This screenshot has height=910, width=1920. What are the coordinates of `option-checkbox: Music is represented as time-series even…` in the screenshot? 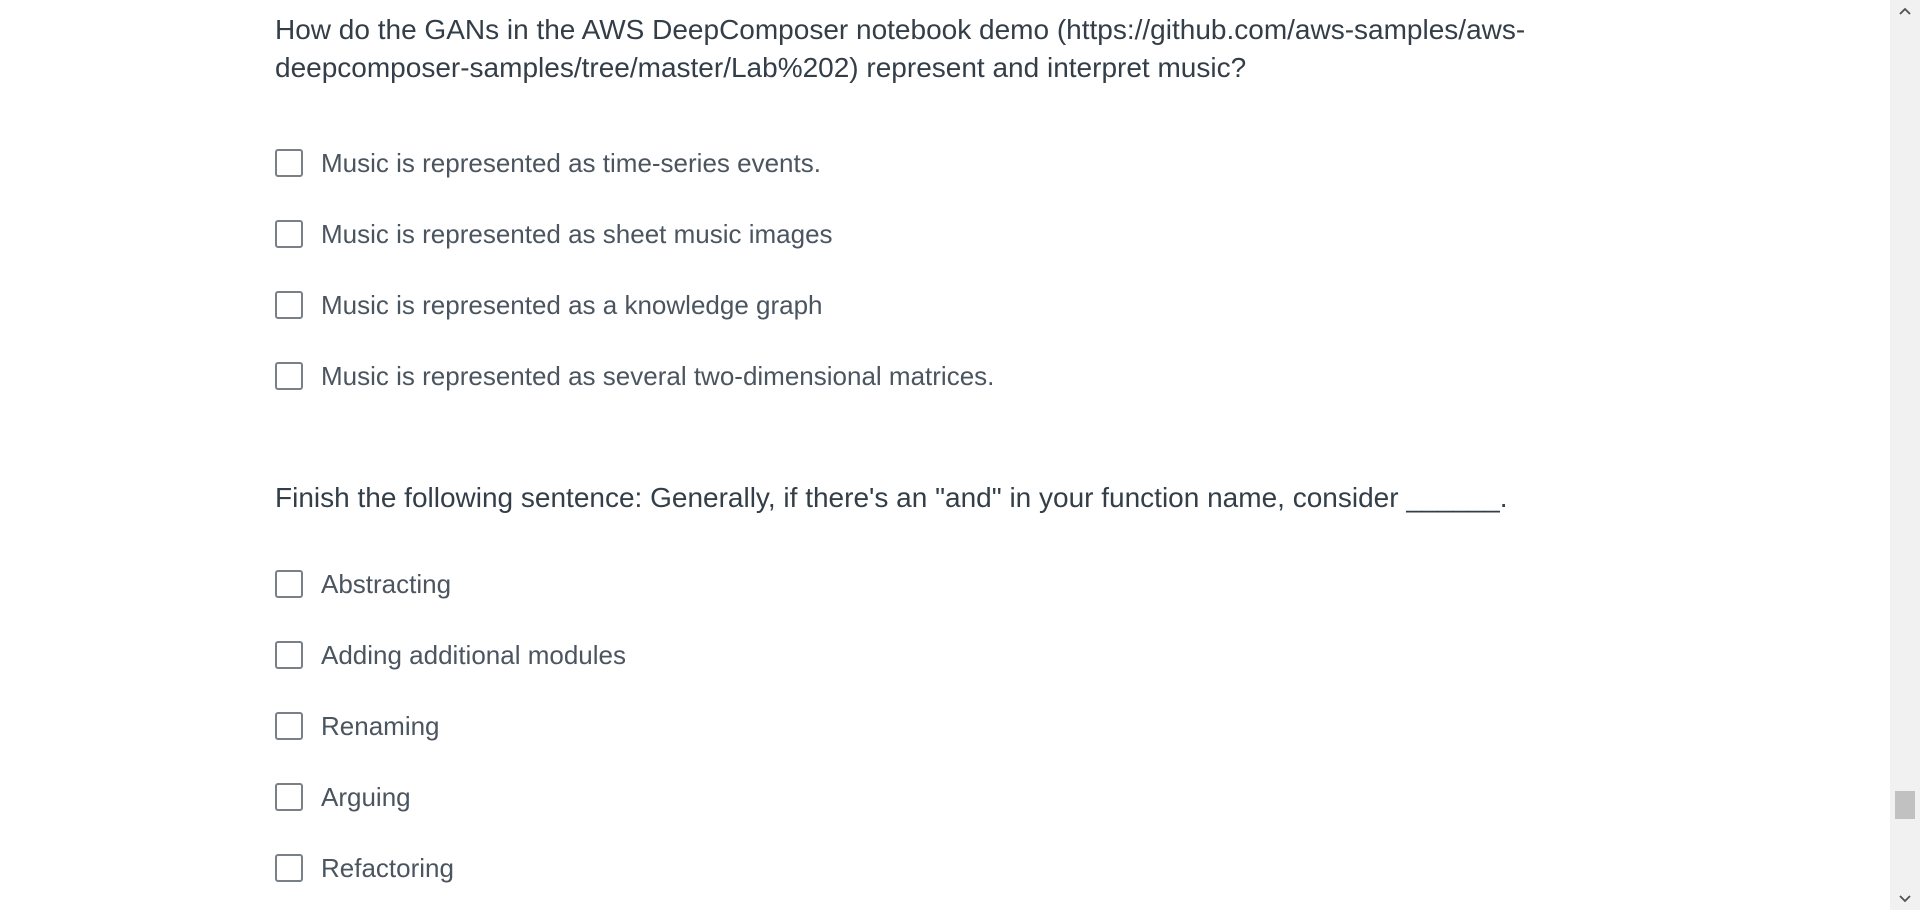 It's located at (945, 162).